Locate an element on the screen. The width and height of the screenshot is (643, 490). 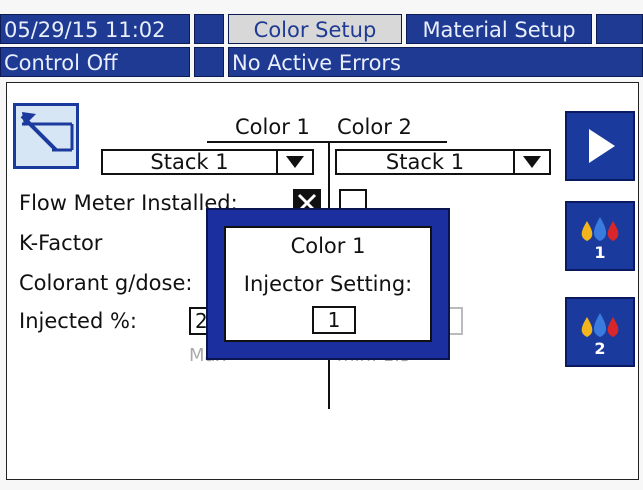
popup-title: Color 1 is located at coordinates (328, 246).